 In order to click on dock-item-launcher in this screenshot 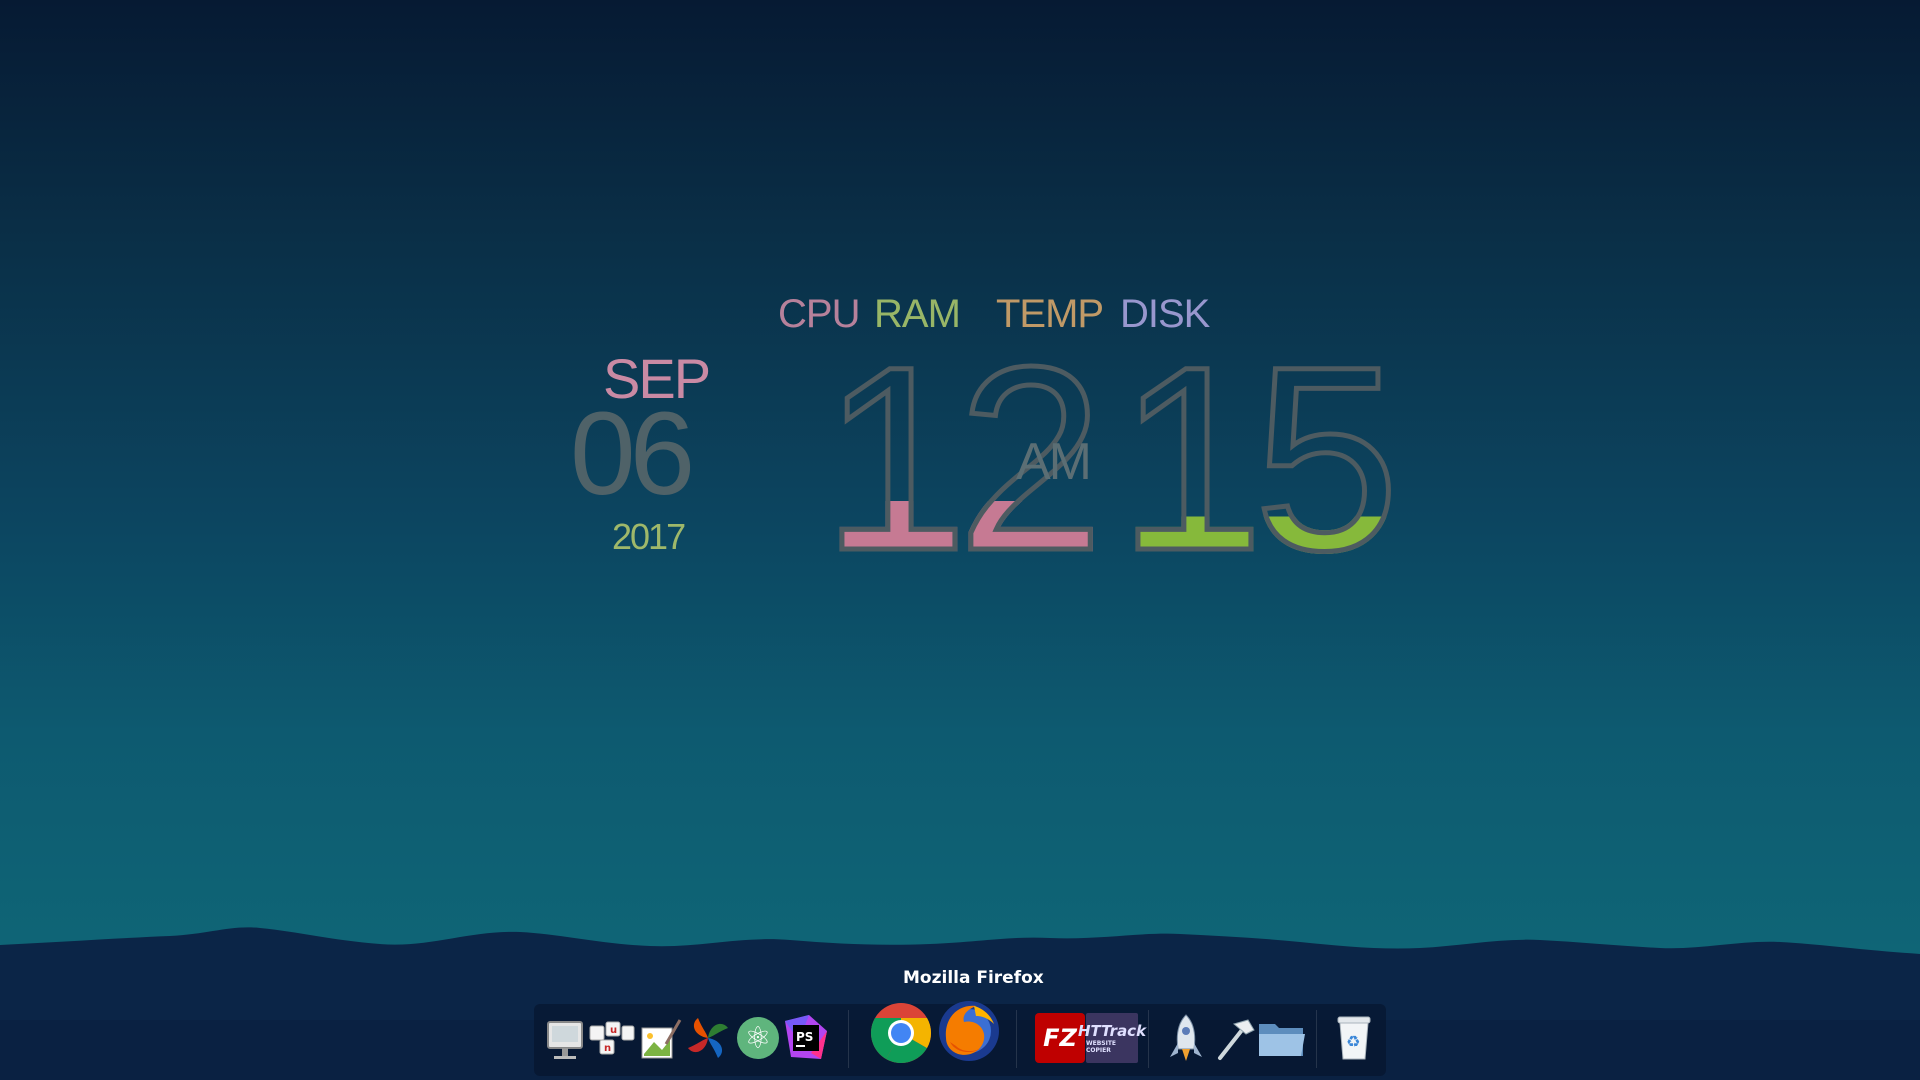, I will do `click(1186, 1038)`.